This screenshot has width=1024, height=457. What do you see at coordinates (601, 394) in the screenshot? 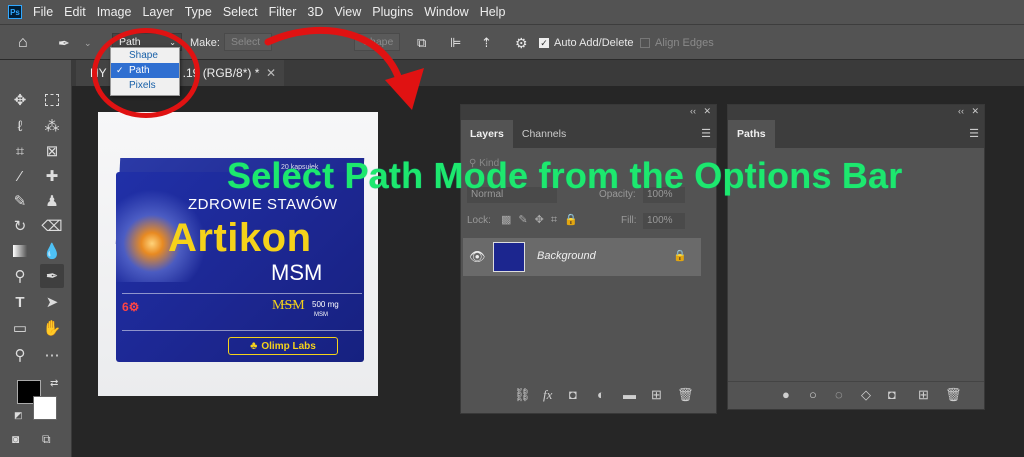
I see `adjustment-layer-icon: ◐` at bounding box center [601, 394].